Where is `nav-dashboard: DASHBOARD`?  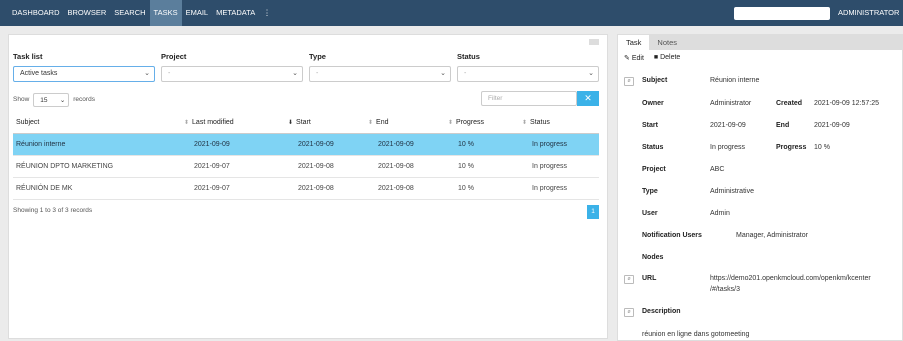 nav-dashboard: DASHBOARD is located at coordinates (36, 13).